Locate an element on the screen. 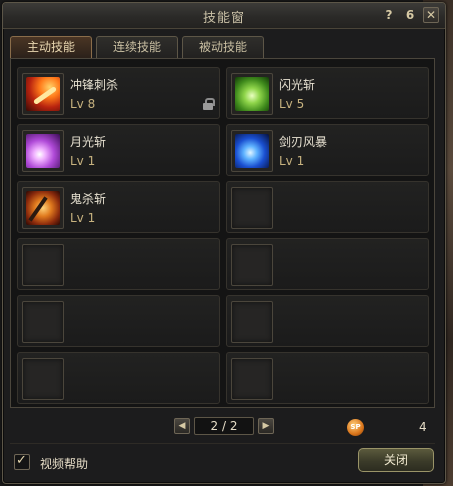 Image resolution: width=453 pixels, height=486 pixels. help-icon: ? is located at coordinates (389, 15).